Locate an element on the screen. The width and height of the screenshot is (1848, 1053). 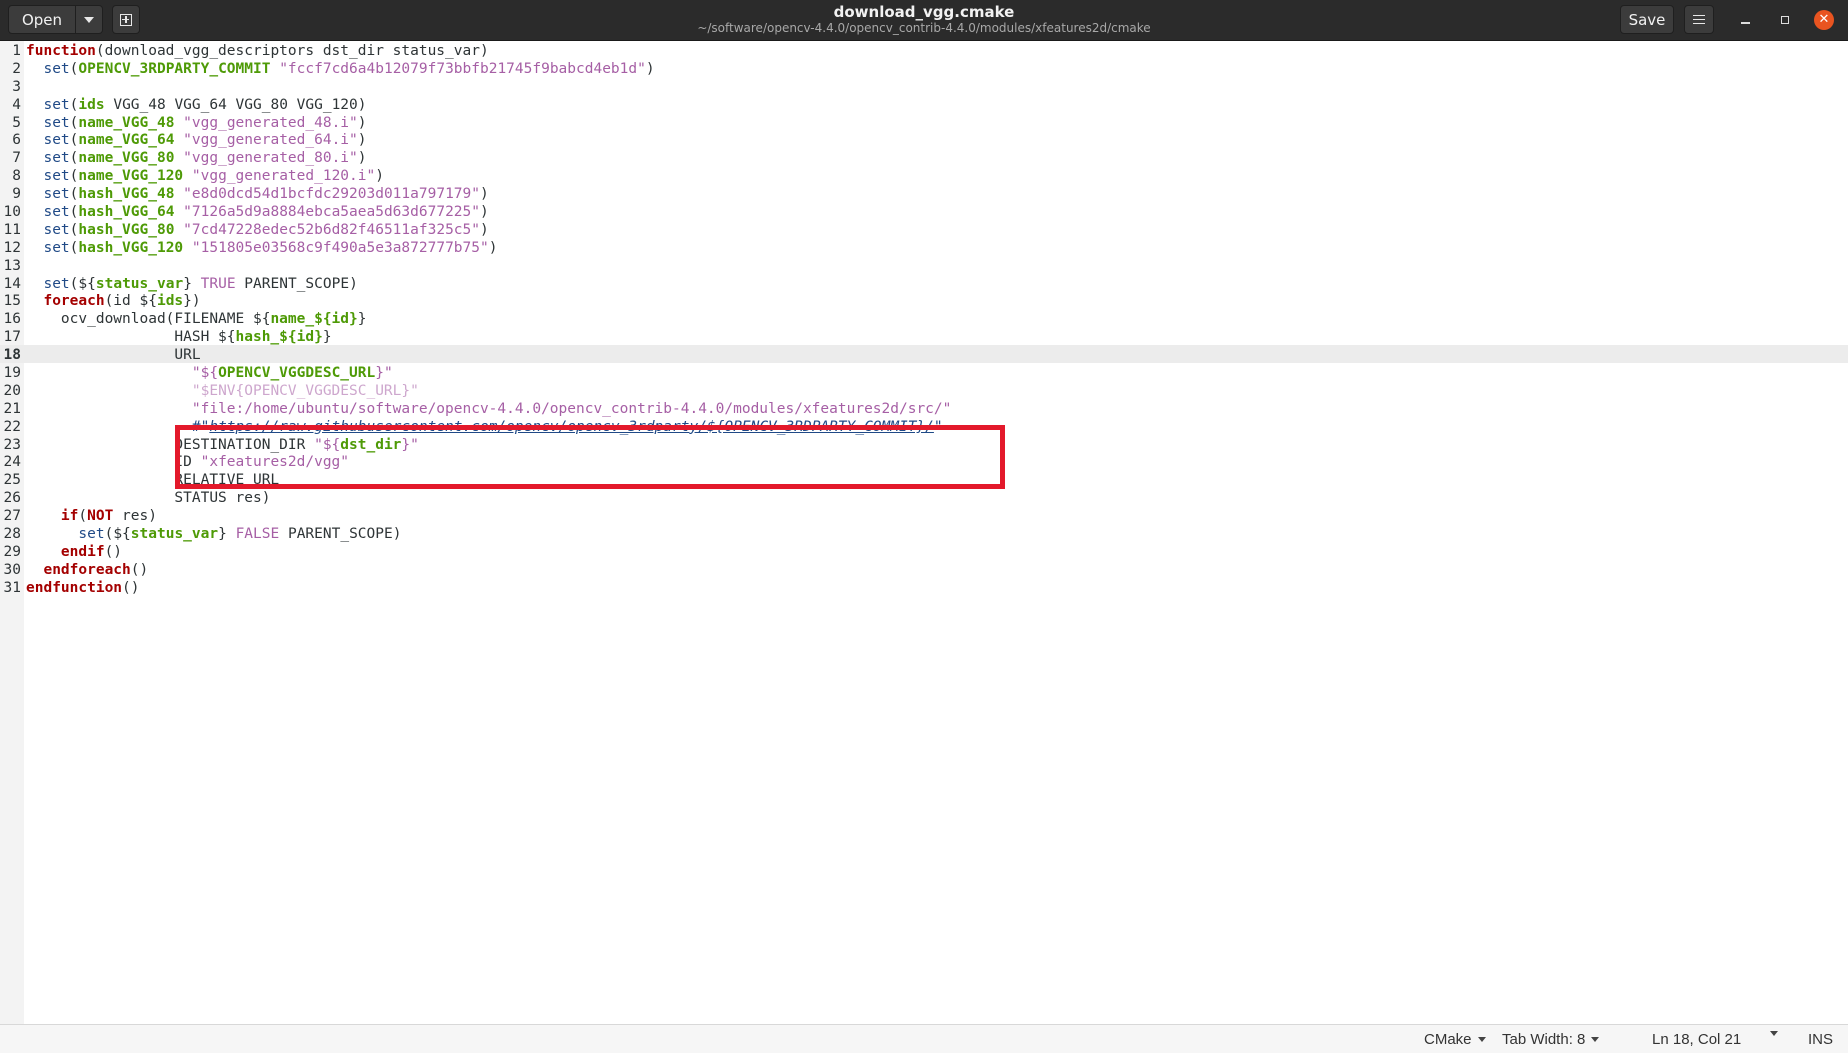
code-line: 29 endif() is located at coordinates (475, 553).